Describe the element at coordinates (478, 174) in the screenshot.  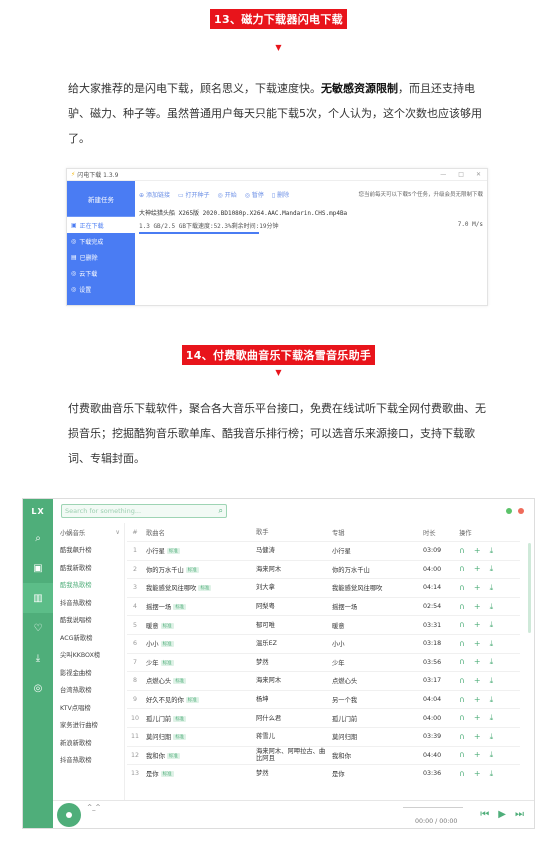
I see `close-button: ✕` at that location.